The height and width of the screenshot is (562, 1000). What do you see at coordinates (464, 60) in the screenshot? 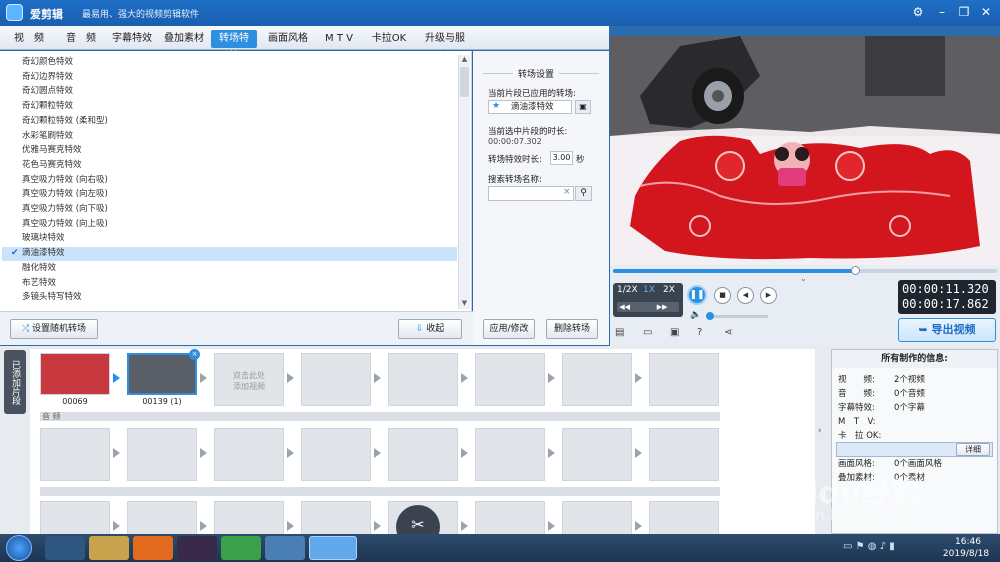
I see `scroll-up-icon: ▲` at bounding box center [464, 60].